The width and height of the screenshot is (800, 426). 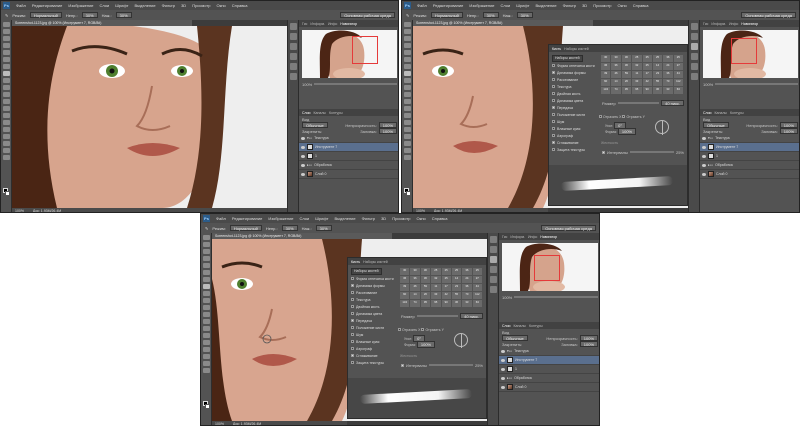 I want to click on blur-tool-icon, so click(x=407, y=108).